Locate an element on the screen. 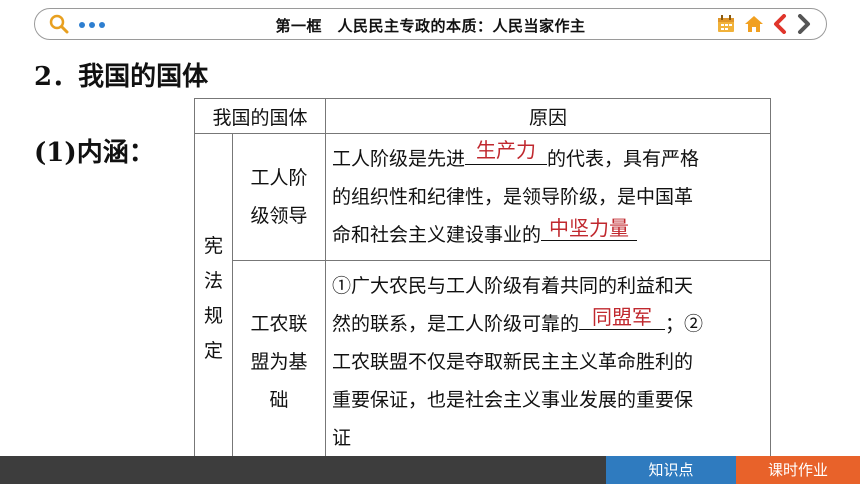 The height and width of the screenshot is (484, 860). answer-blank: 生产力 is located at coordinates (506, 151).